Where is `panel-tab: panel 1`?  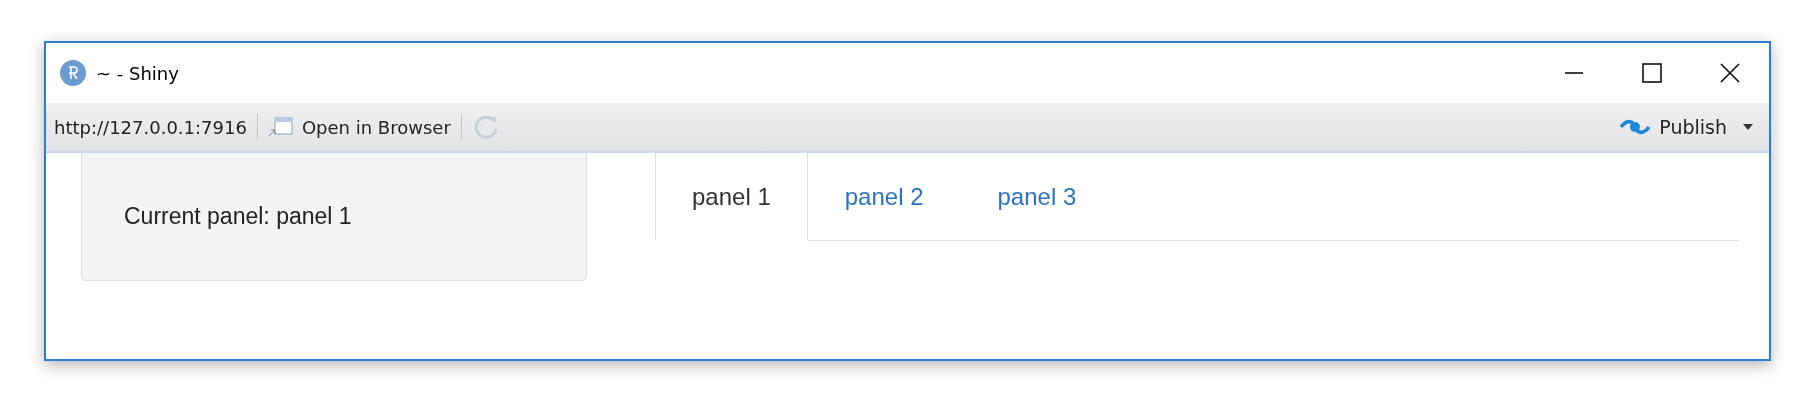
panel-tab: panel 1 is located at coordinates (731, 197).